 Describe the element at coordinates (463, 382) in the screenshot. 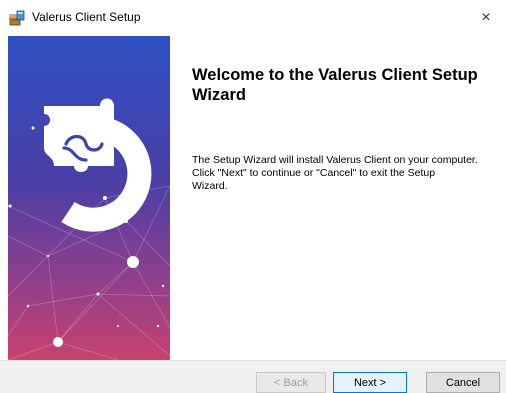

I see `cancel-button: Cancel` at that location.